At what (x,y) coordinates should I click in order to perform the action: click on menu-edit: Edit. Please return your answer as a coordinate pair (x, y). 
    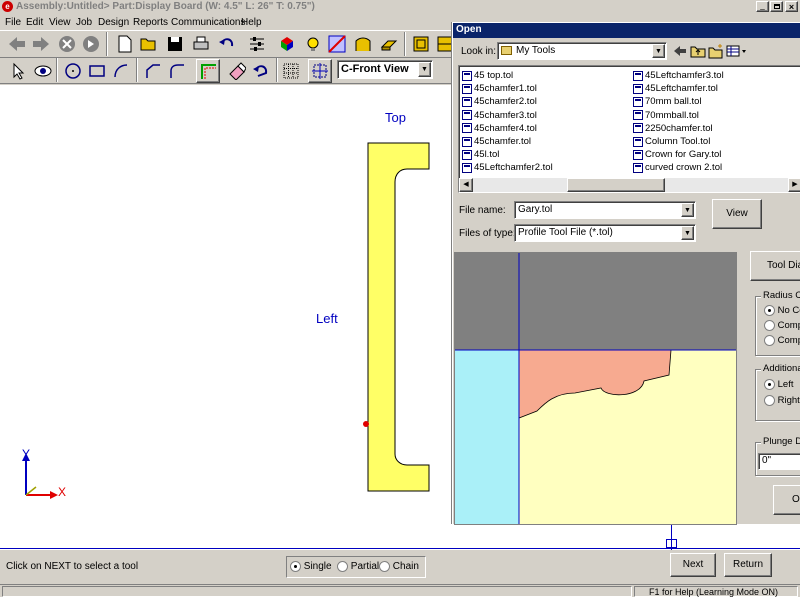
    Looking at the image, I should click on (34, 22).